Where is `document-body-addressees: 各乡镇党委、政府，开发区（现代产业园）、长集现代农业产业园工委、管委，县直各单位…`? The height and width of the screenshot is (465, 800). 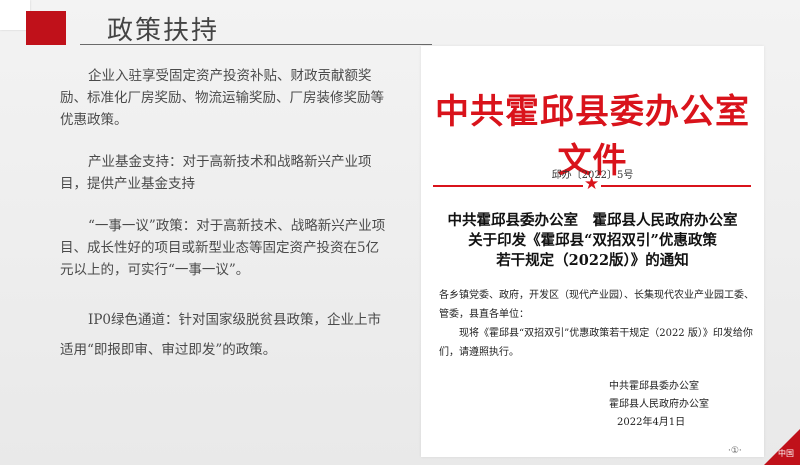 document-body-addressees: 各乡镇党委、政府，开发区（现代产业园）、长集现代农业产业园工委、管委，县直各单位… is located at coordinates (596, 305).